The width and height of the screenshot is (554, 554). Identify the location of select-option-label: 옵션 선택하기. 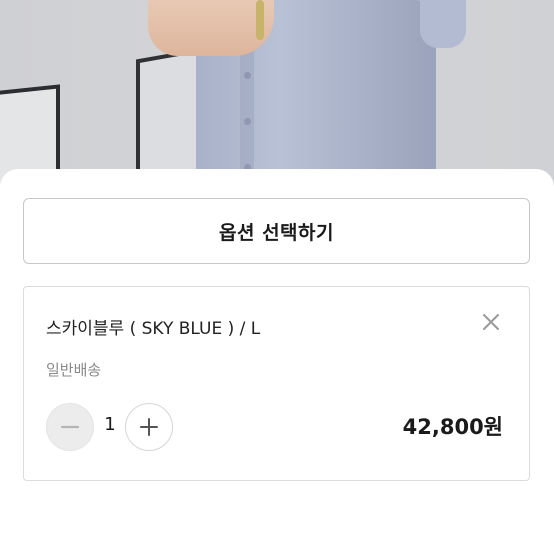
(276, 232).